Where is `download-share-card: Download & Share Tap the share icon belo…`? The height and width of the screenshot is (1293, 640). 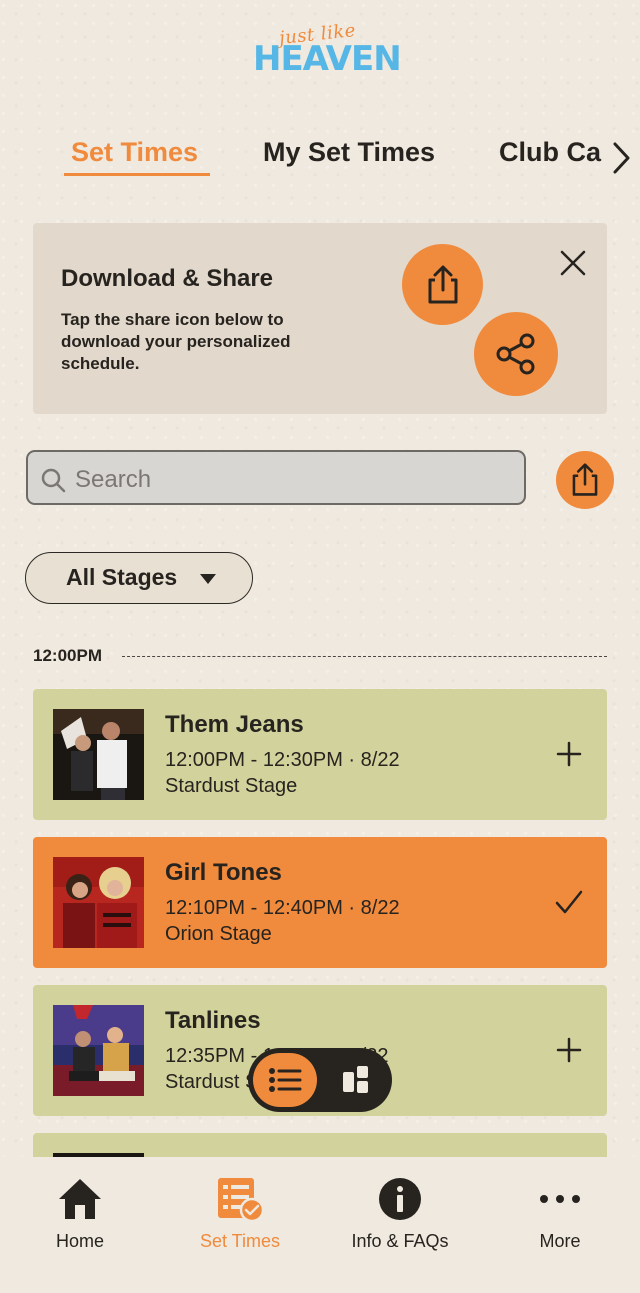 download-share-card: Download & Share Tap the share icon belo… is located at coordinates (320, 318).